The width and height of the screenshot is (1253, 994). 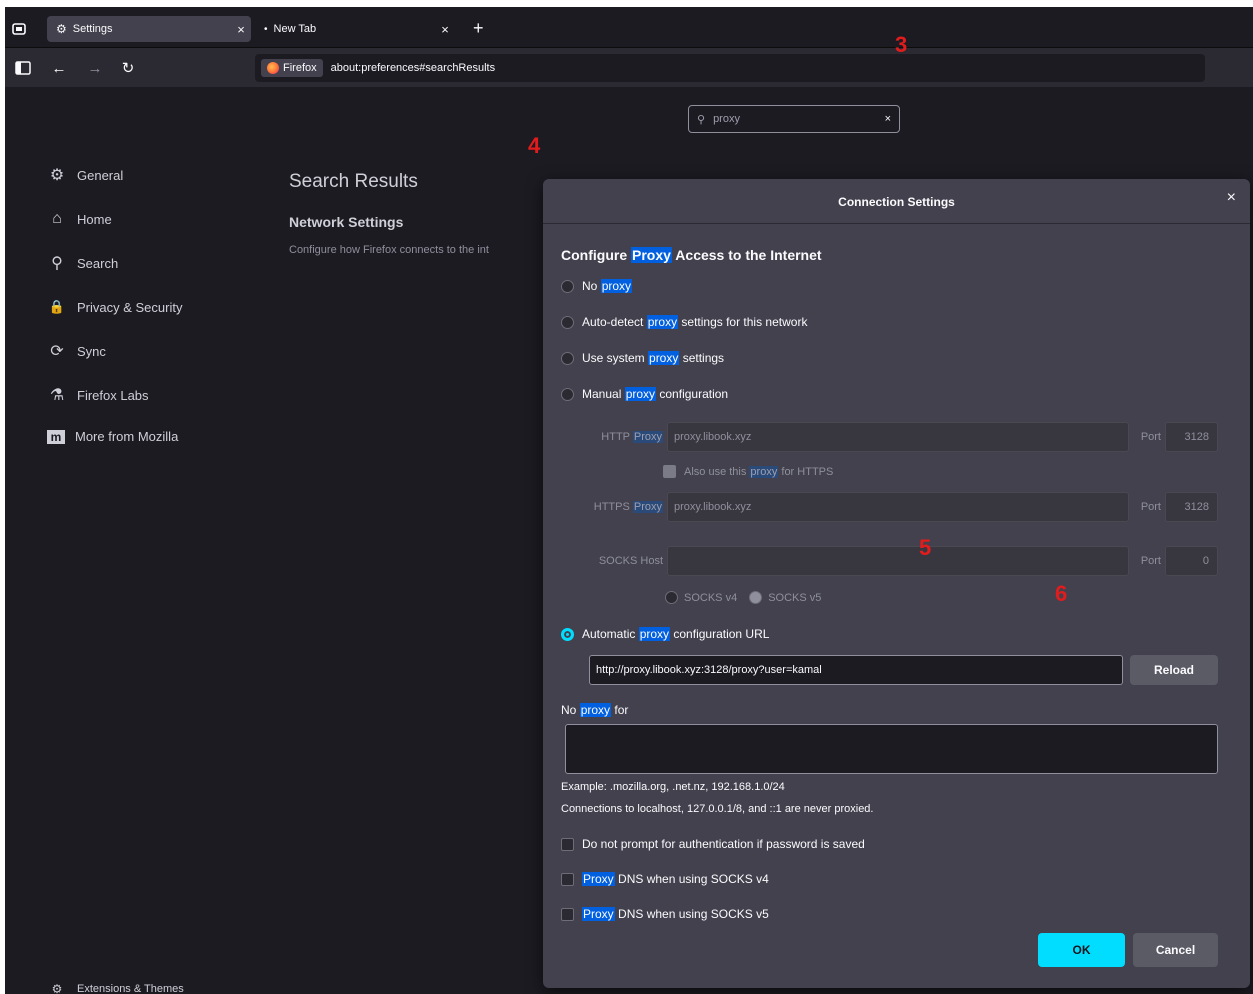 What do you see at coordinates (95, 68) in the screenshot?
I see `forward-arrow-icon: →` at bounding box center [95, 68].